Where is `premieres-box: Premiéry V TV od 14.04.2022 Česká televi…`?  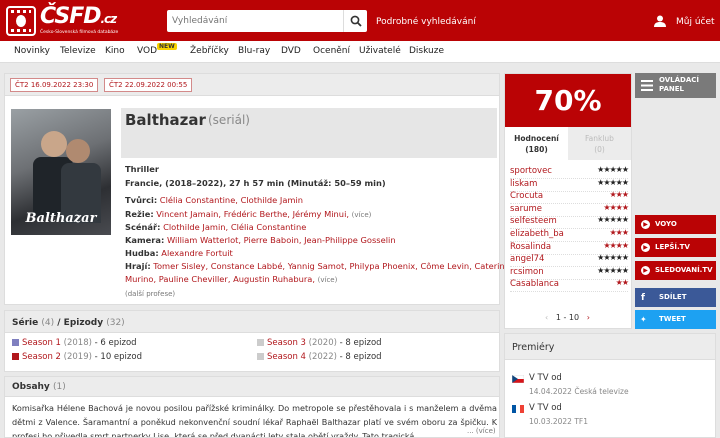
premieres-box: Premiéry V TV od 14.04.2022 Česká televi… is located at coordinates (610, 385).